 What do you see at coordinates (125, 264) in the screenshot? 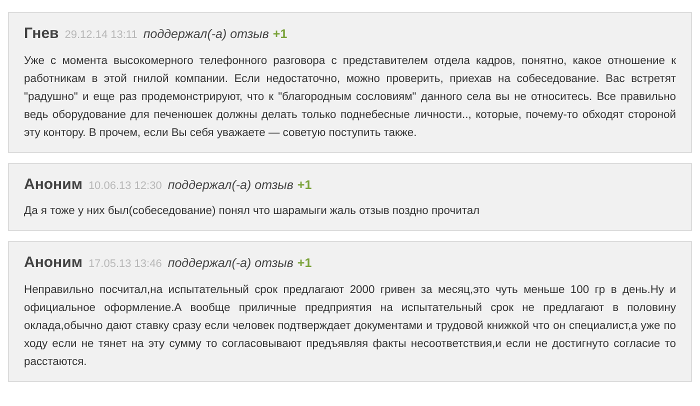
I see `review-date: 17.05.13 13:46` at bounding box center [125, 264].